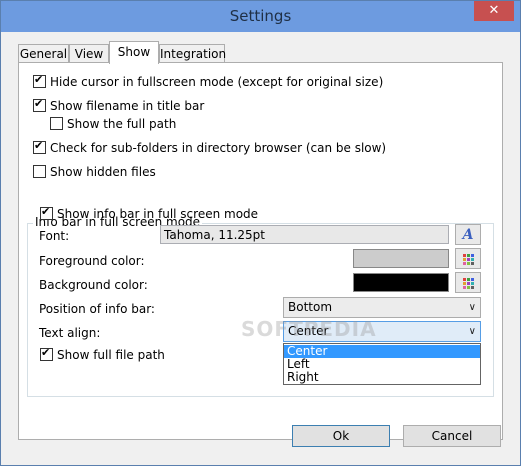 Image resolution: width=521 pixels, height=466 pixels. I want to click on foreground-color-button, so click(468, 258).